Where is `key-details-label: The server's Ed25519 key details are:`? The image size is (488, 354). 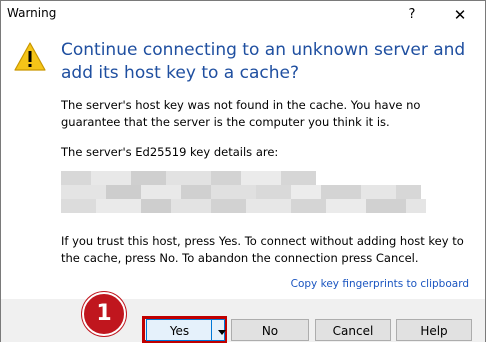 key-details-label: The server's Ed25519 key details are: is located at coordinates (170, 152).